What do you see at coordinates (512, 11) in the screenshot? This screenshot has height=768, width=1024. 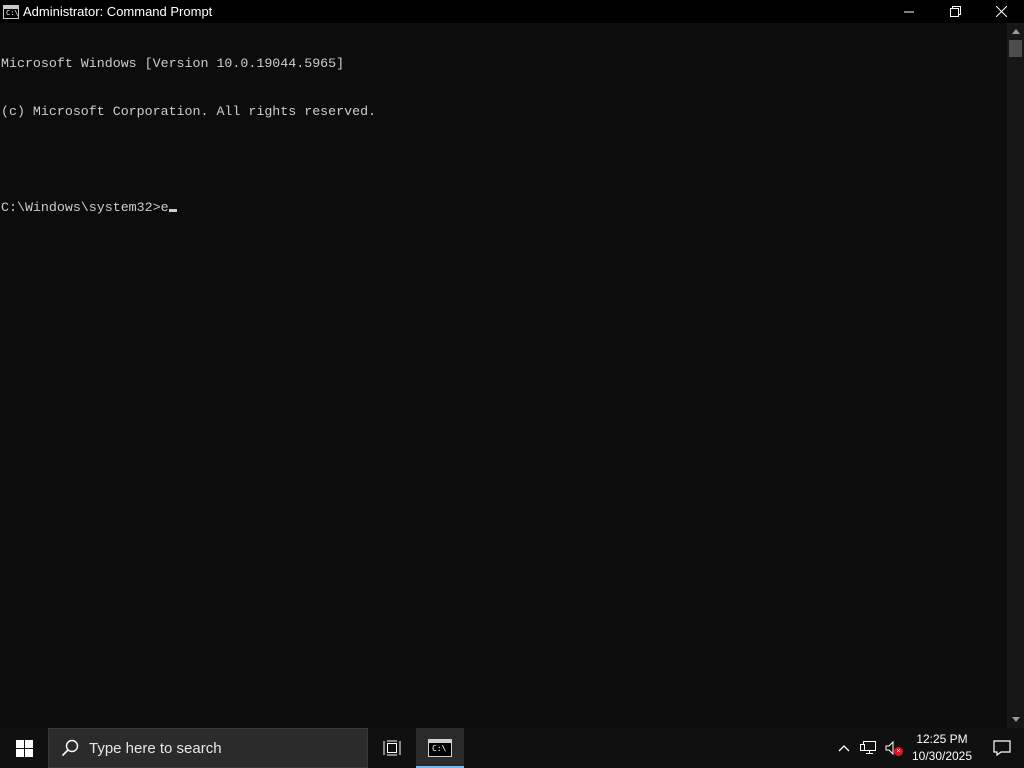 I see `title-bar: C:\ Administrator: Command Prompt` at bounding box center [512, 11].